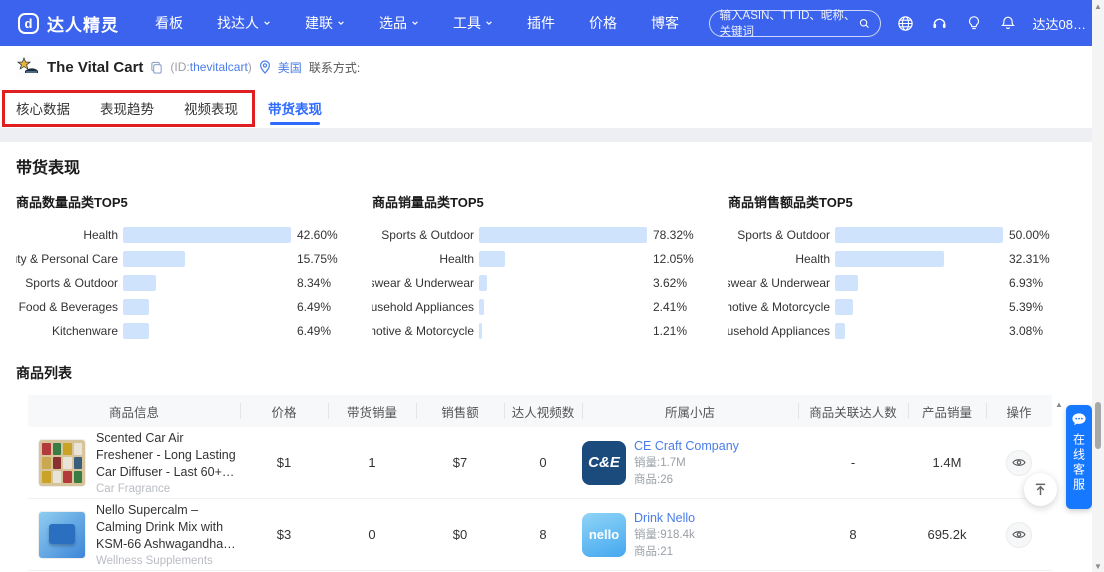 The width and height of the screenshot is (1104, 572). I want to click on bar-label: Sports & Outdoor, so click(427, 235).